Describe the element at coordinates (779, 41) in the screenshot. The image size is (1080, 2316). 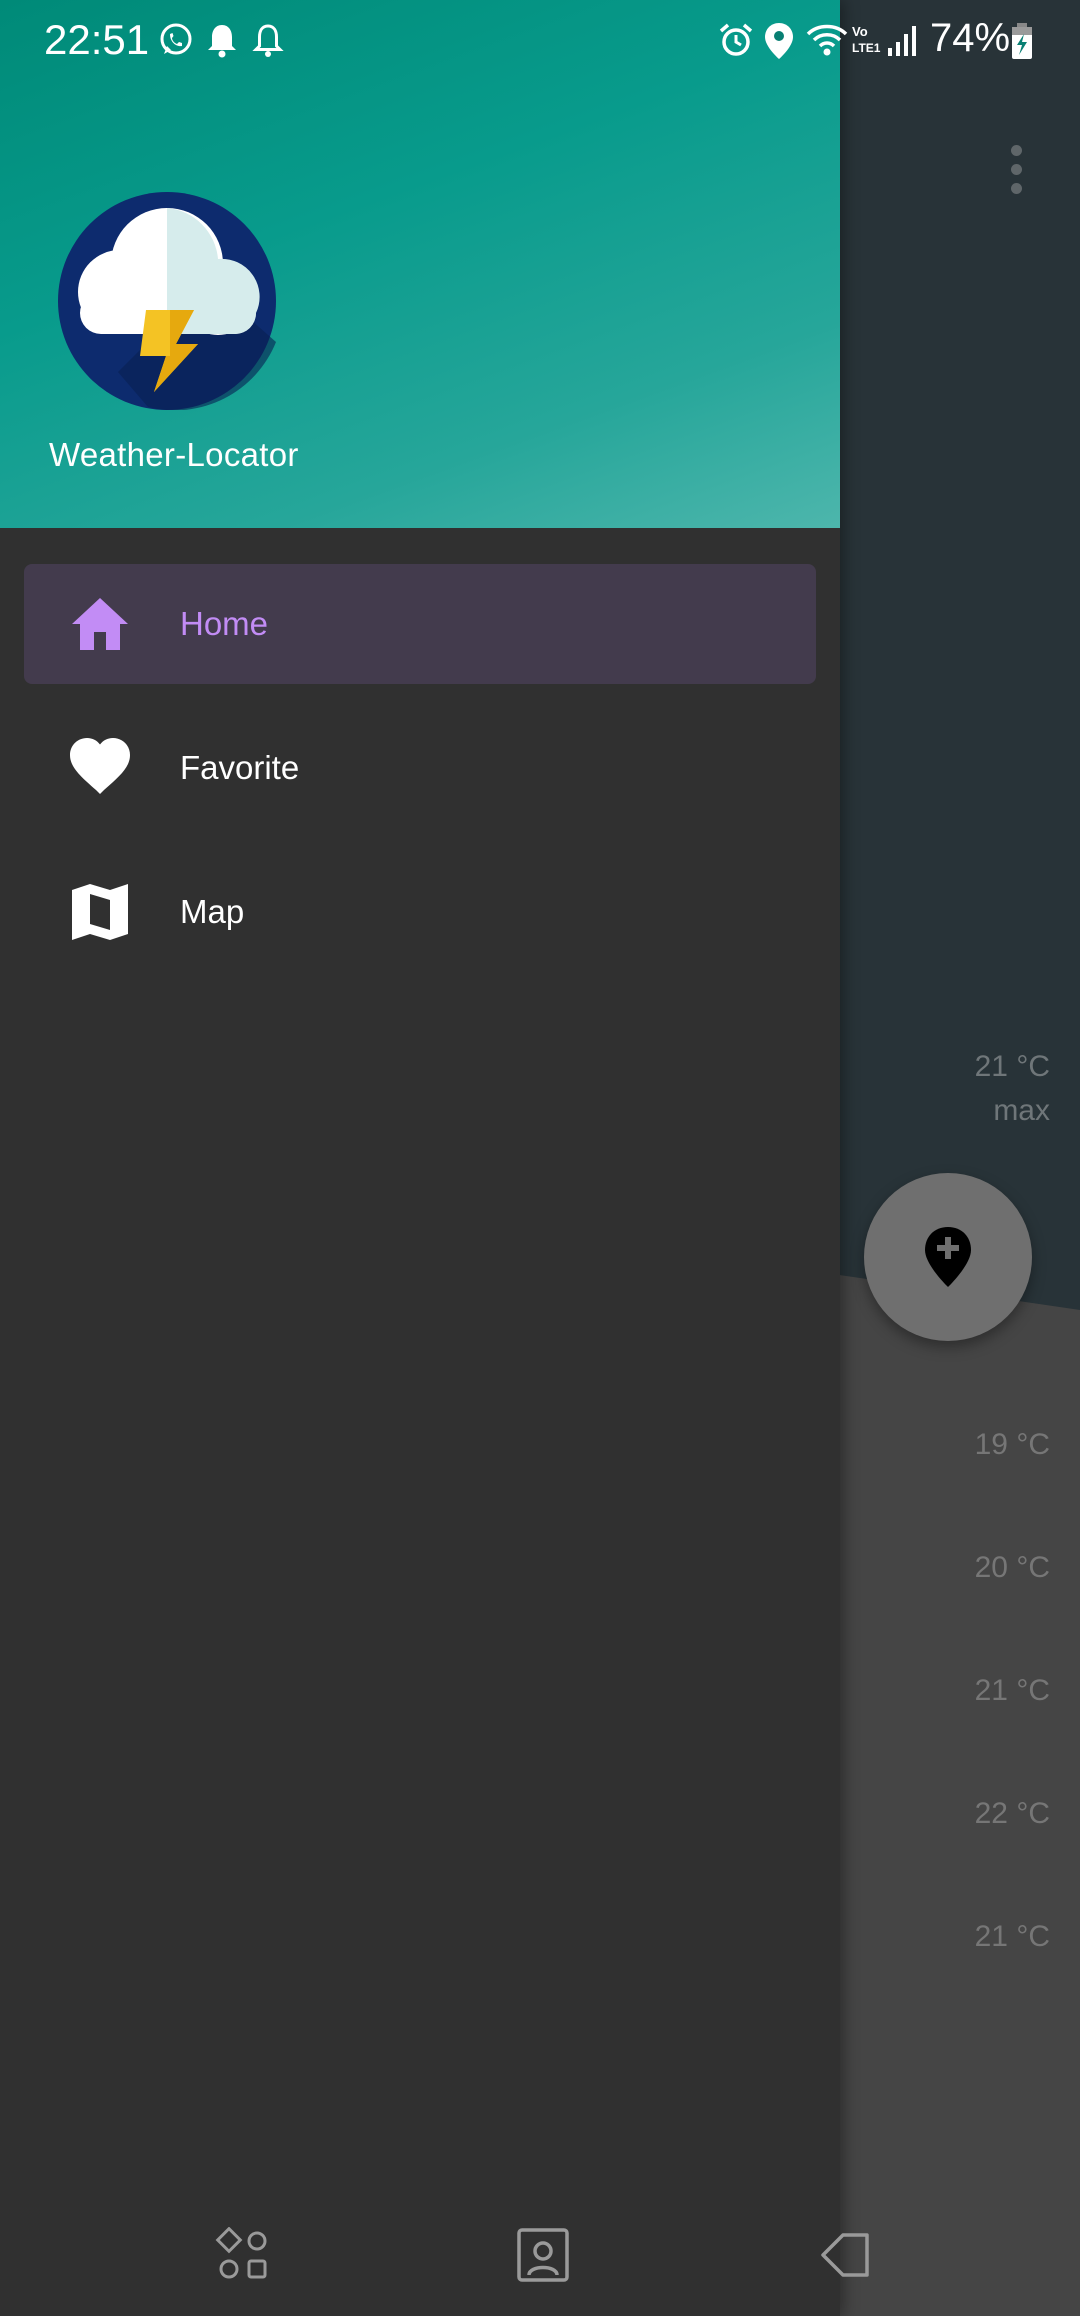
I see `location-icon` at that location.